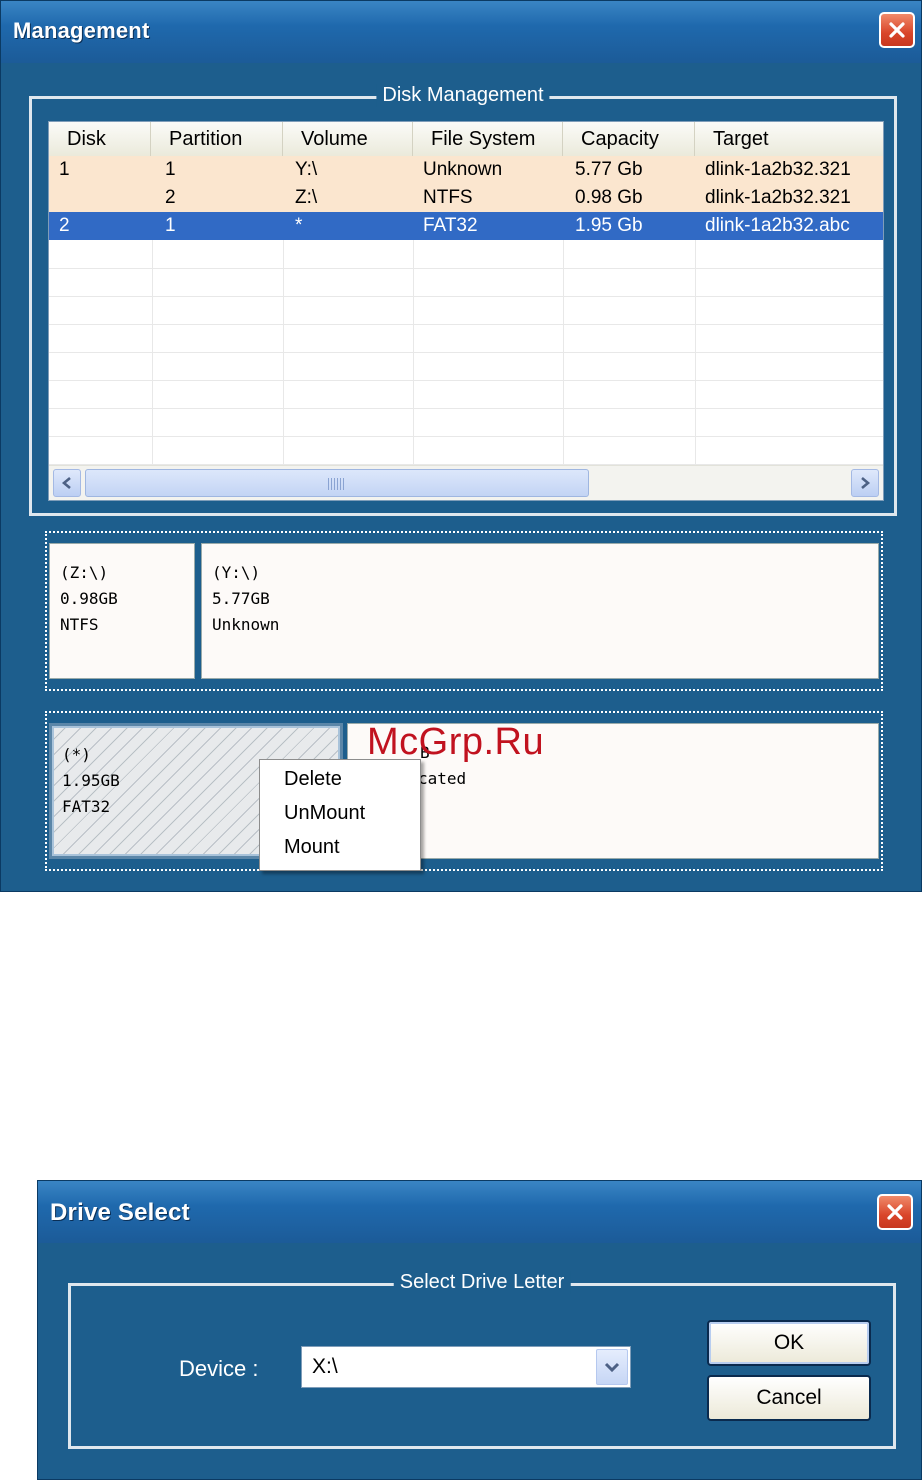 The height and width of the screenshot is (1480, 922). I want to click on menu-item-mount: Mount, so click(312, 847).